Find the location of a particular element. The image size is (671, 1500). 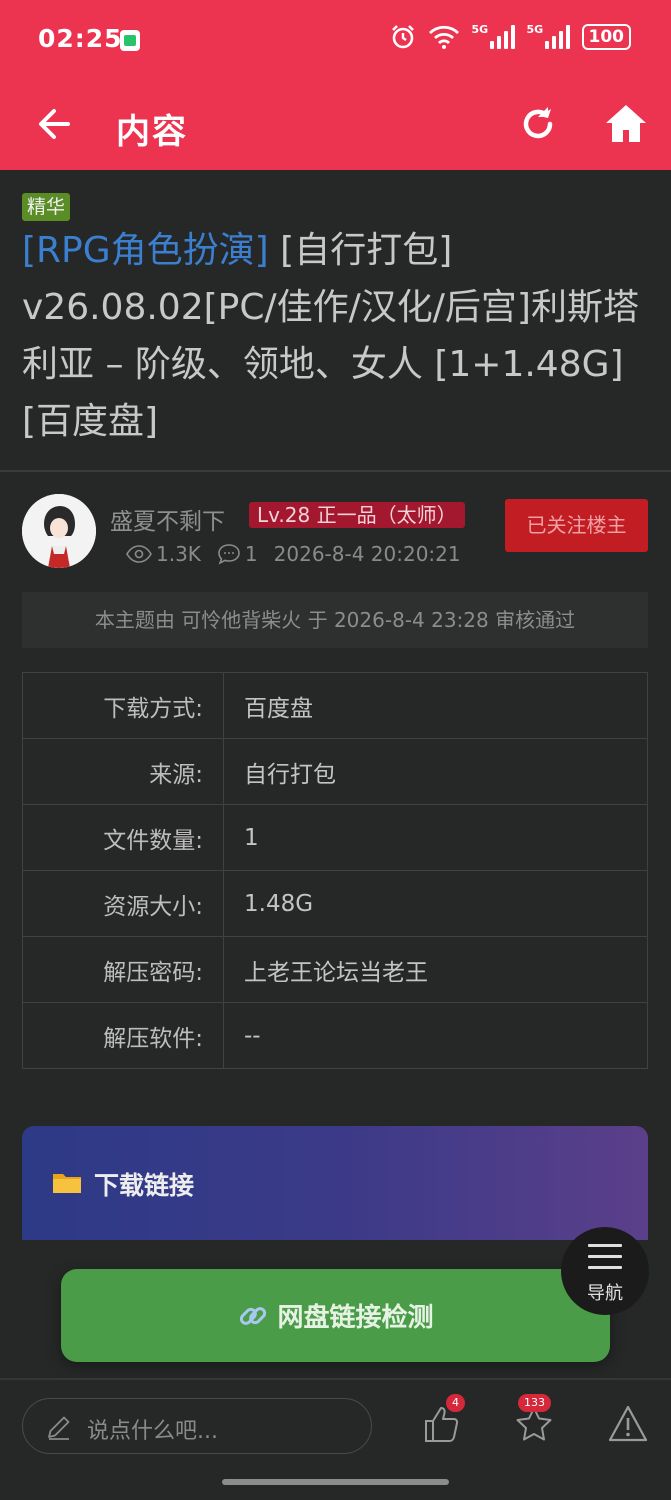

info-value: 百度盘 is located at coordinates (435, 705).